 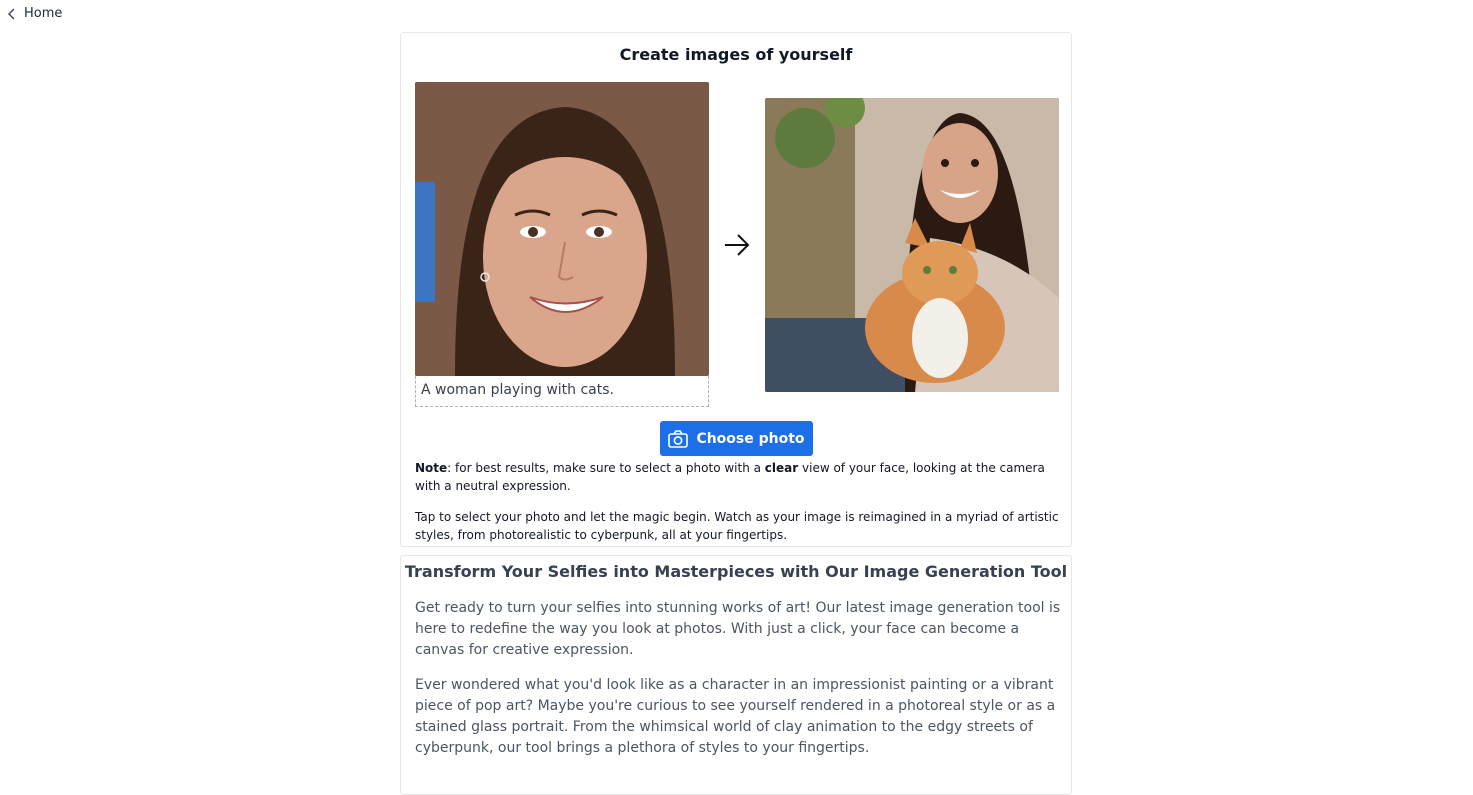 What do you see at coordinates (750, 438) in the screenshot?
I see `choose-photo-label: Choose photo` at bounding box center [750, 438].